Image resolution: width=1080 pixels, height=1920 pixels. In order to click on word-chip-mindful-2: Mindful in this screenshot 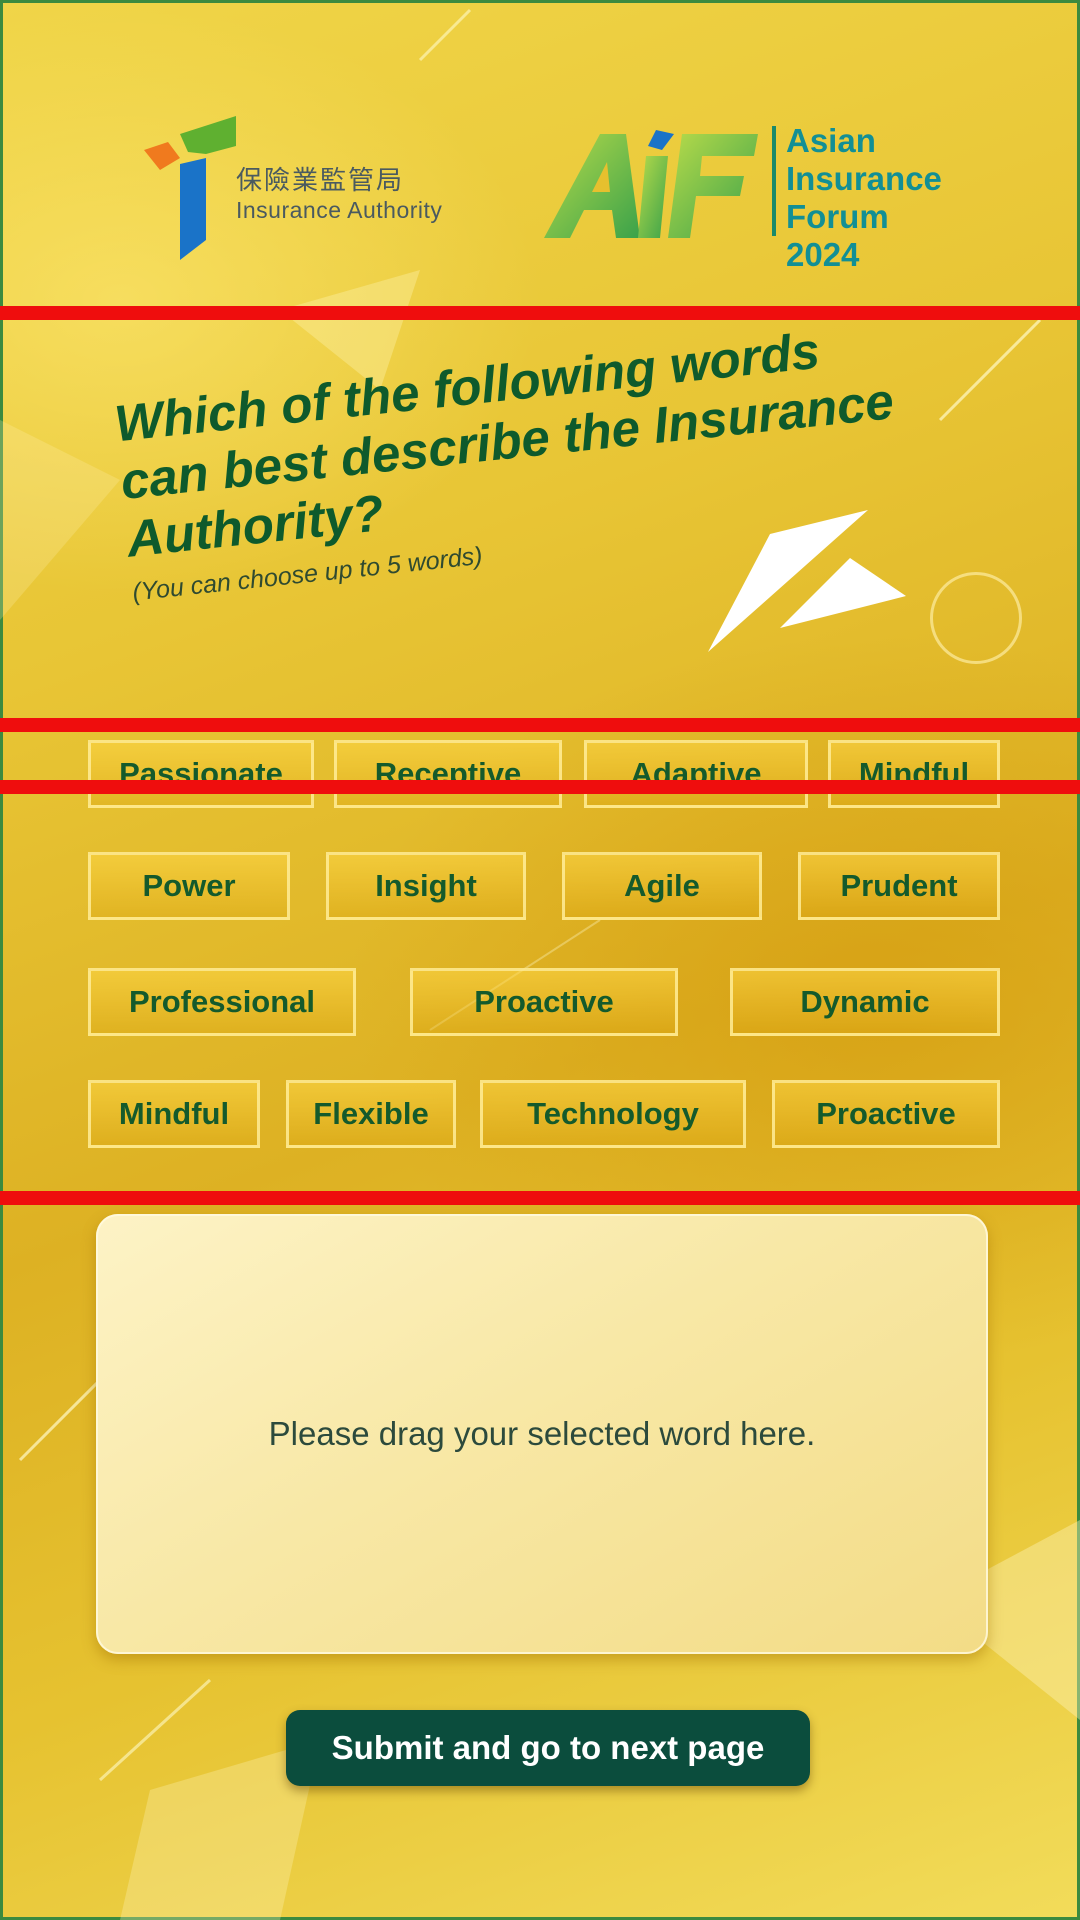, I will do `click(174, 1114)`.